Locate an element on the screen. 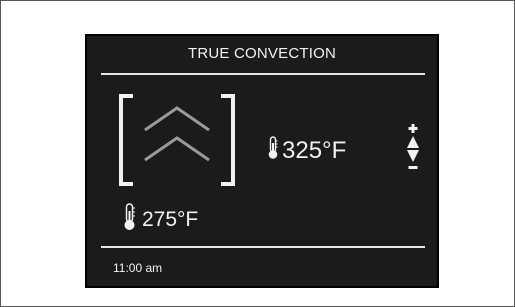 The width and height of the screenshot is (515, 307). set-temperature: 325°F is located at coordinates (306, 151).